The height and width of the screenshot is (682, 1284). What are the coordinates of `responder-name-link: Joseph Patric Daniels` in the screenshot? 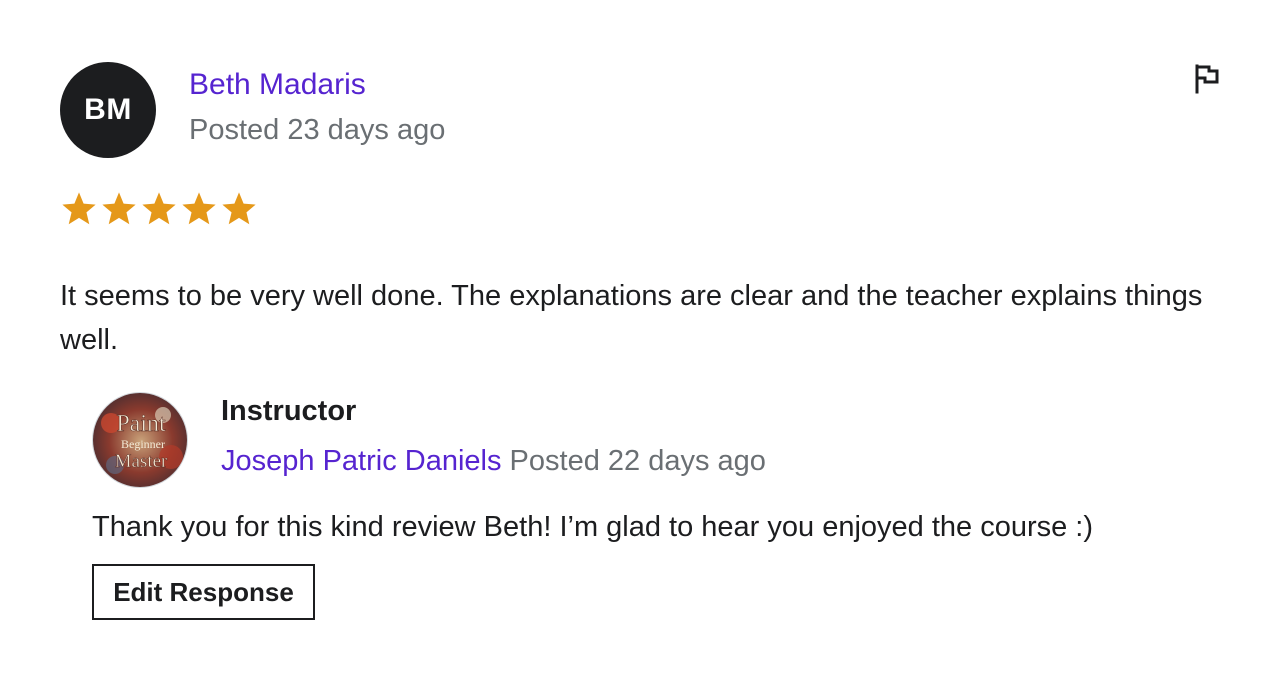 It's located at (361, 461).